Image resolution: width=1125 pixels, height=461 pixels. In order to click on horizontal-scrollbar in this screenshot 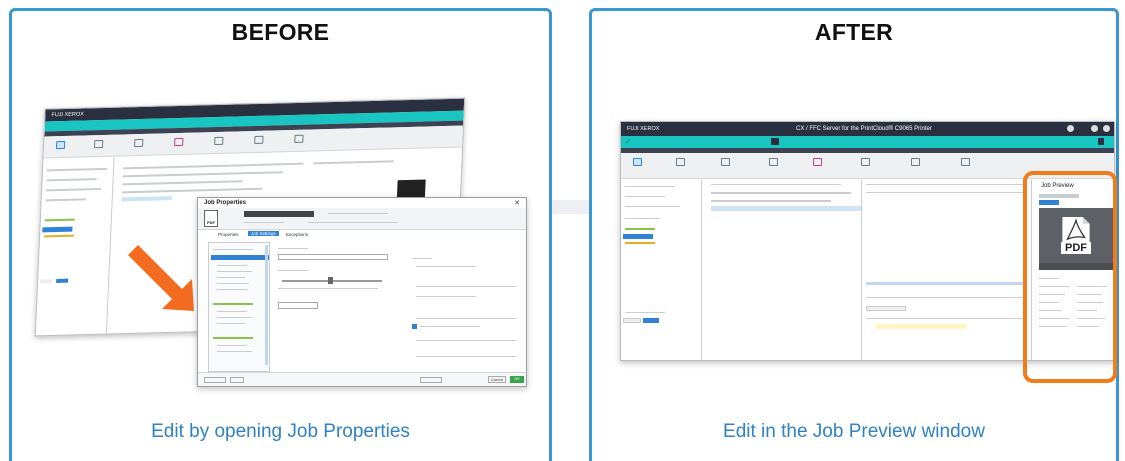, I will do `click(946, 283)`.